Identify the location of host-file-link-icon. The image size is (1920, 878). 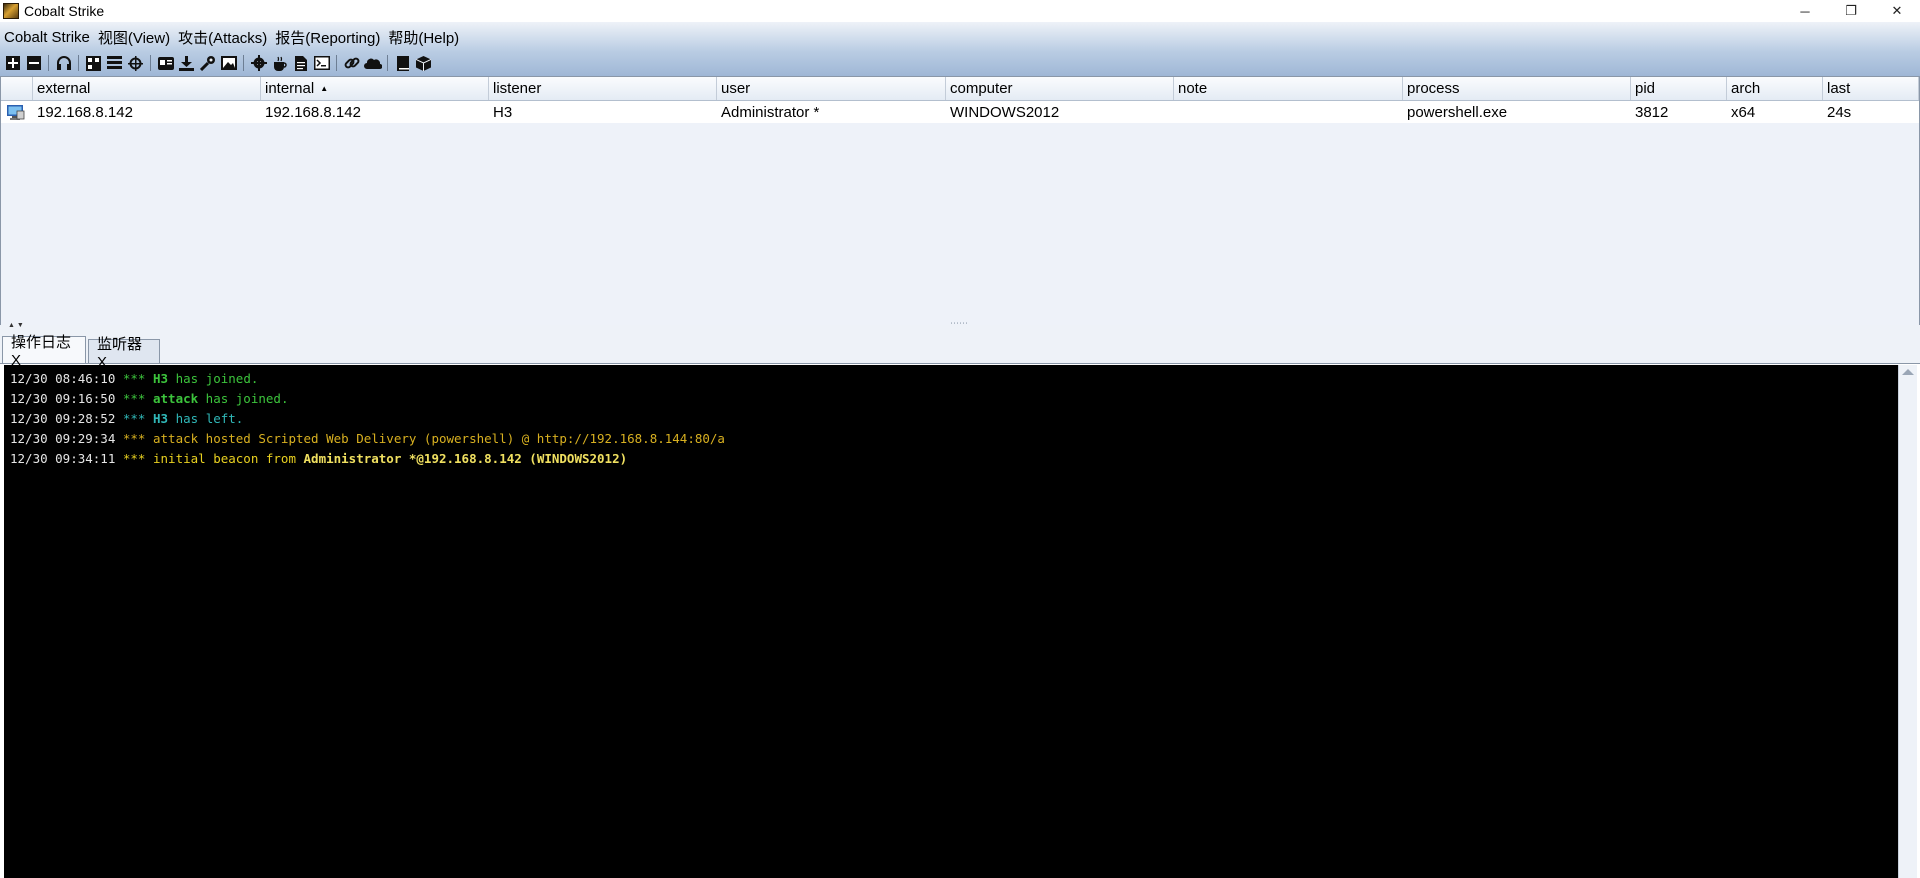
(352, 63).